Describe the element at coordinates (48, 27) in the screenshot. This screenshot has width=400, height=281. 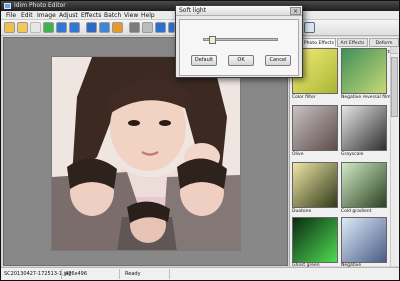
I see `back-arrow-icon` at that location.